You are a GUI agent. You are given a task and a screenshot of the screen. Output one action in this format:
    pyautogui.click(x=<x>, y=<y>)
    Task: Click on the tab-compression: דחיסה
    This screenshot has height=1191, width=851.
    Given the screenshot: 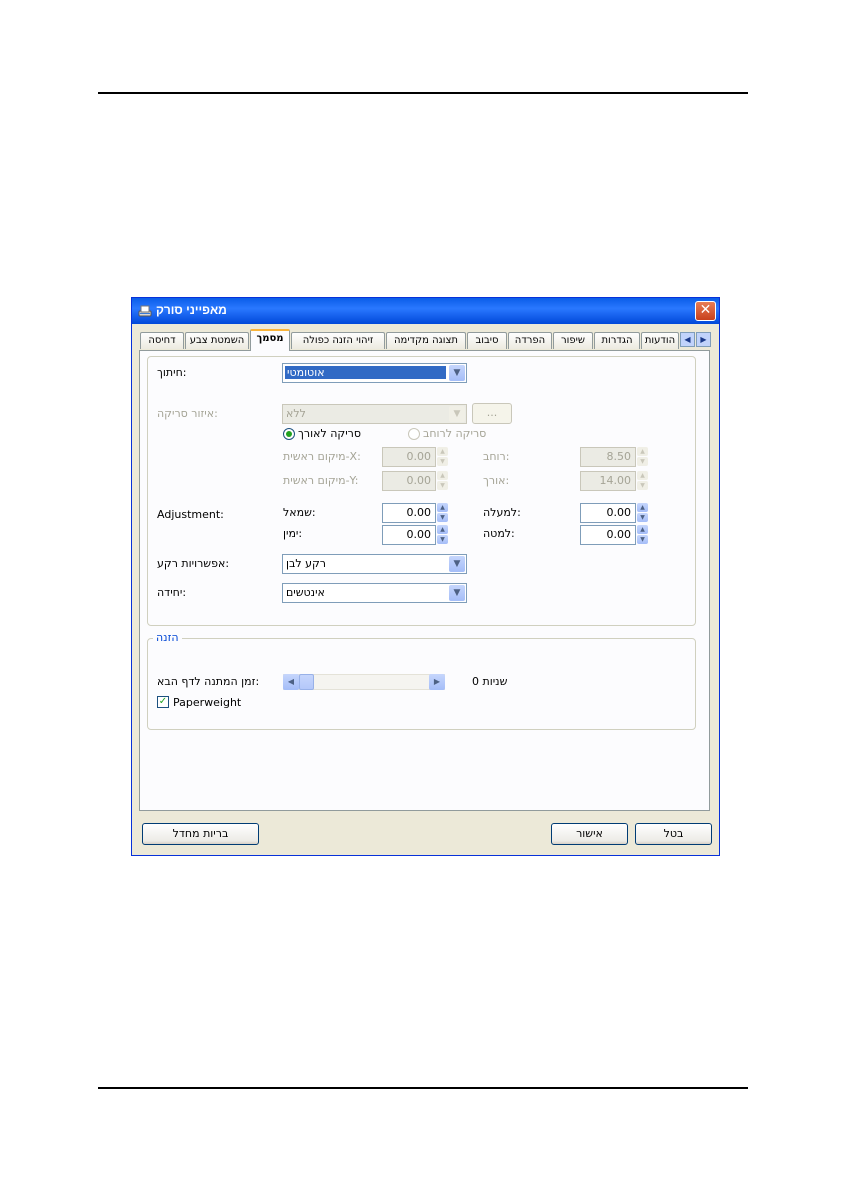 What is the action you would take?
    pyautogui.click(x=162, y=340)
    